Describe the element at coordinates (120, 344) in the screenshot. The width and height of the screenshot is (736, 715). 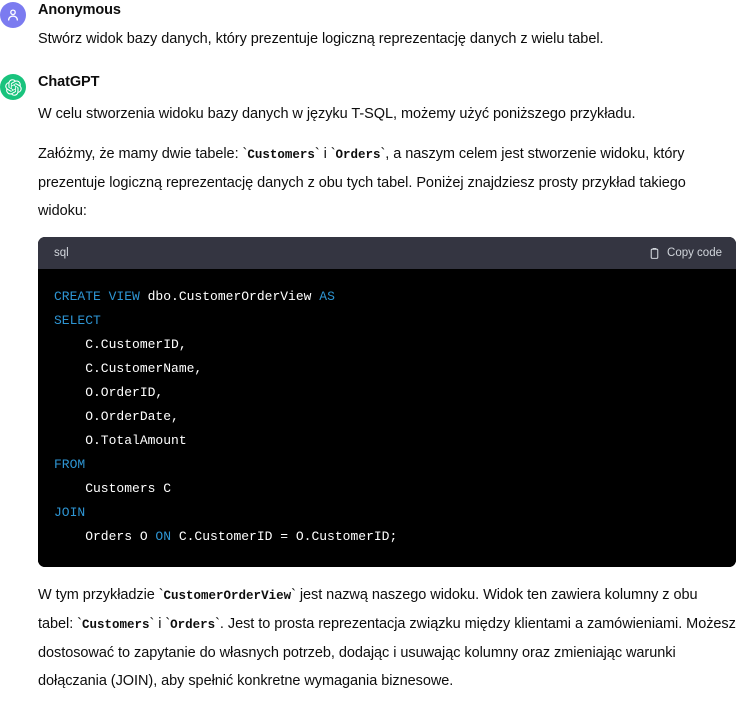
I see `code-token: C.CustomerID,` at that location.